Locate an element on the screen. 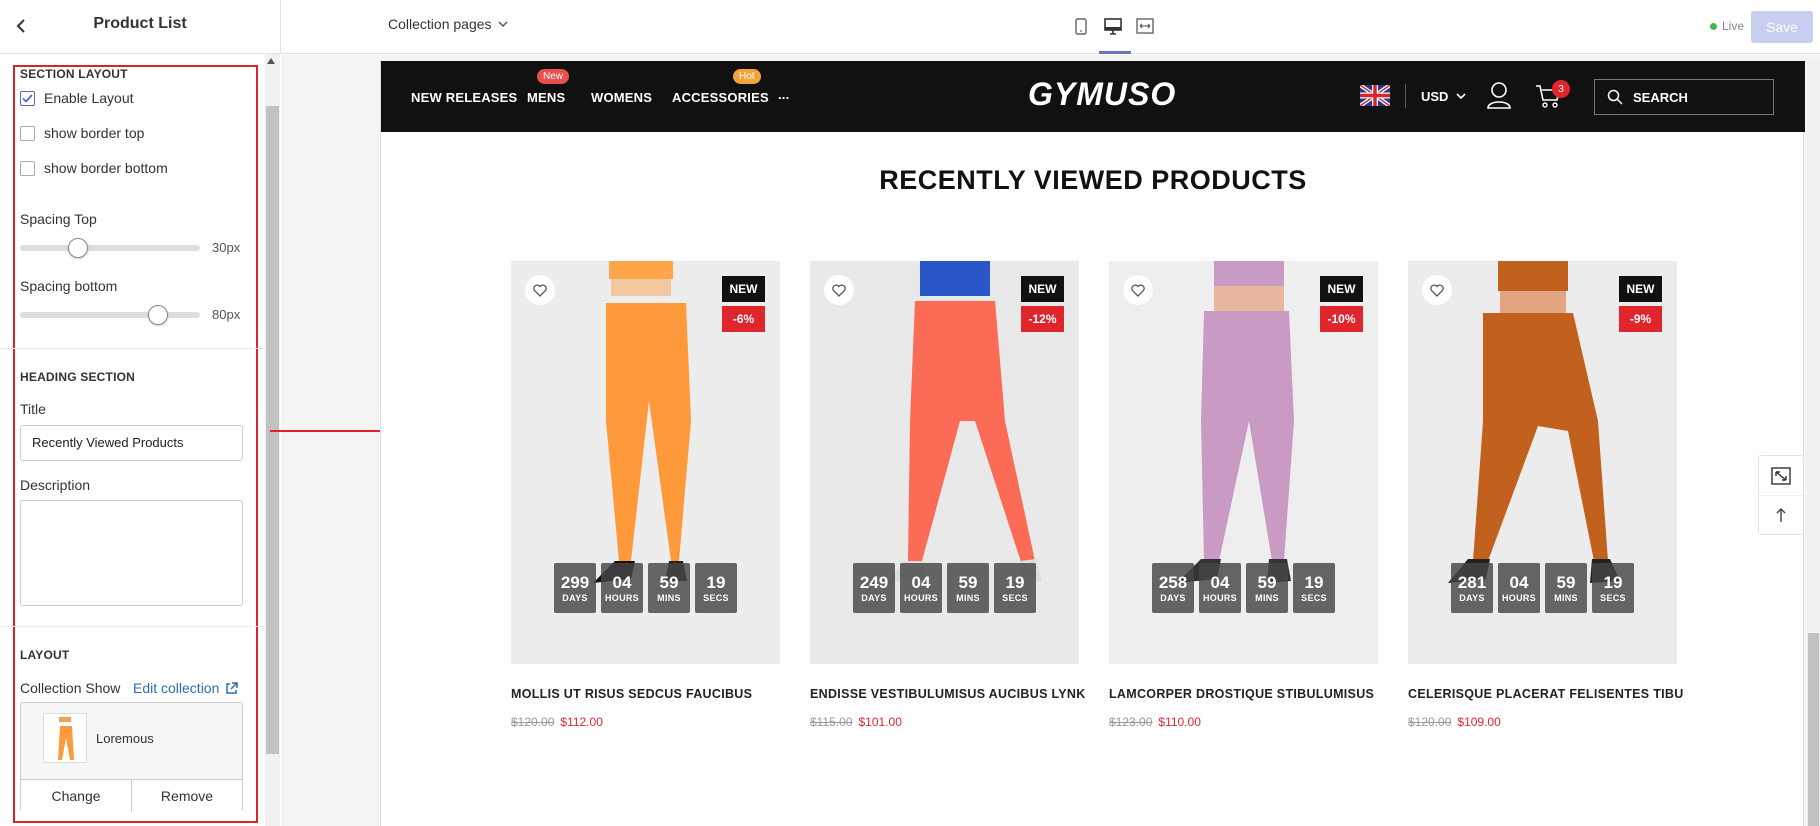 The width and height of the screenshot is (1820, 826). spacing-bottom-slider-handle is located at coordinates (158, 315).